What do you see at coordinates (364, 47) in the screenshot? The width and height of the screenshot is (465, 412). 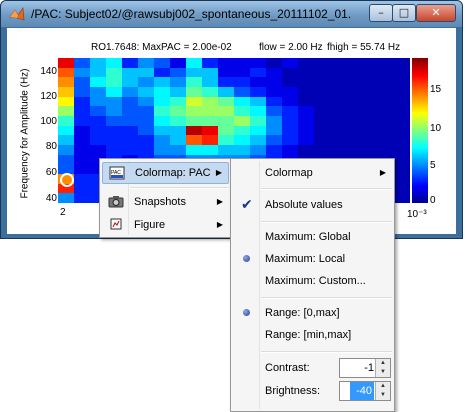 I see `fhigh-label: fhigh = 55.74 Hz` at bounding box center [364, 47].